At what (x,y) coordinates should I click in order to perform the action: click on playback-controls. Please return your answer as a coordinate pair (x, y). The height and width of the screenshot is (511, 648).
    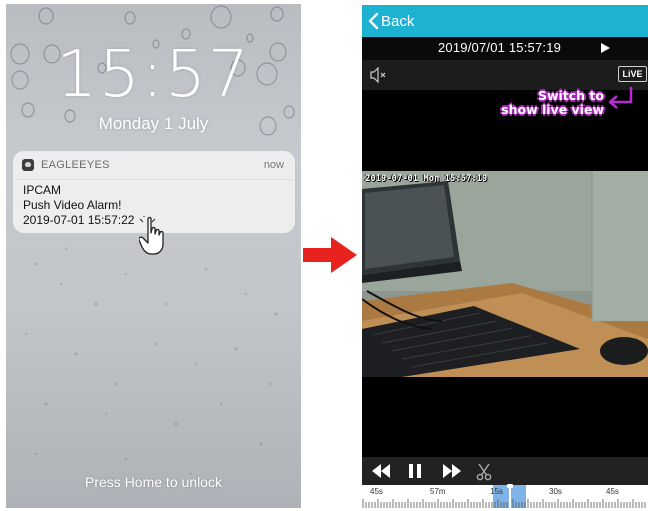
    Looking at the image, I should click on (505, 471).